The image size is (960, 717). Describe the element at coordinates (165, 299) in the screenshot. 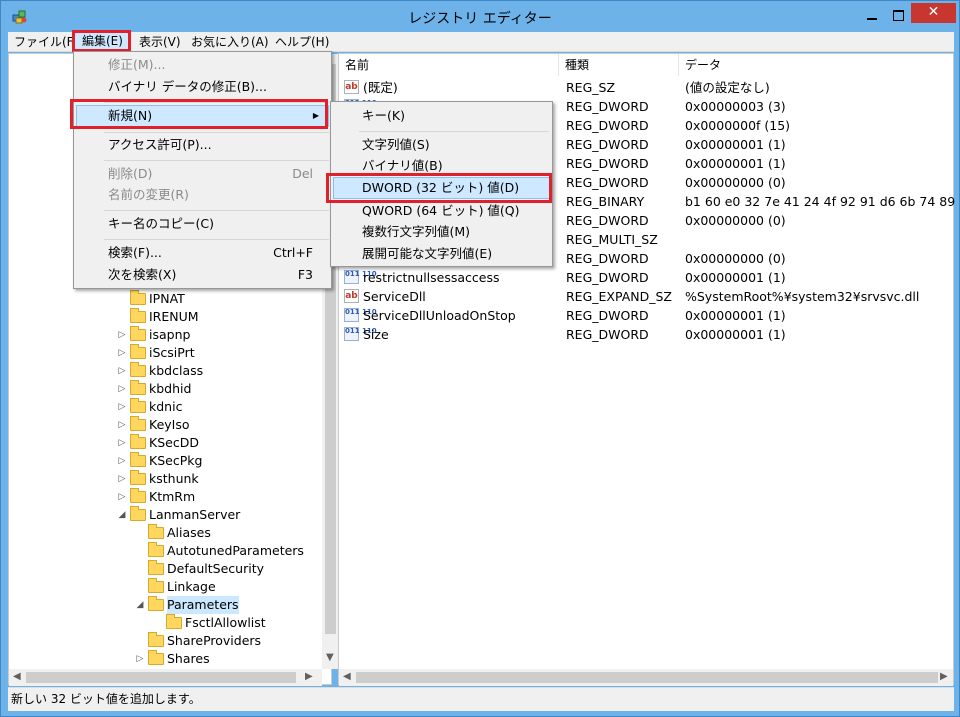

I see `tree-item: IPNAT` at that location.